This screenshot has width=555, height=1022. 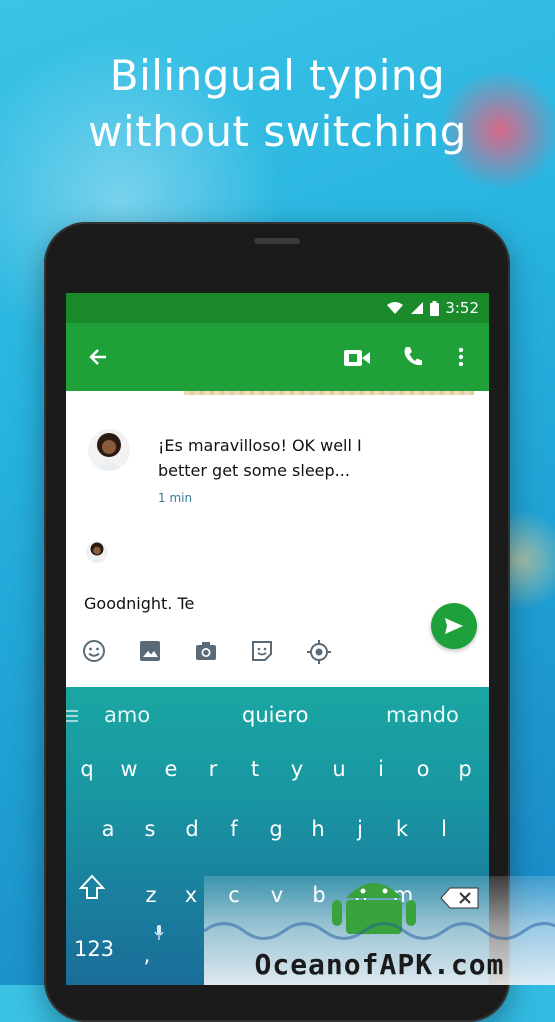 What do you see at coordinates (275, 715) in the screenshot?
I see `suggestion-center: quiero` at bounding box center [275, 715].